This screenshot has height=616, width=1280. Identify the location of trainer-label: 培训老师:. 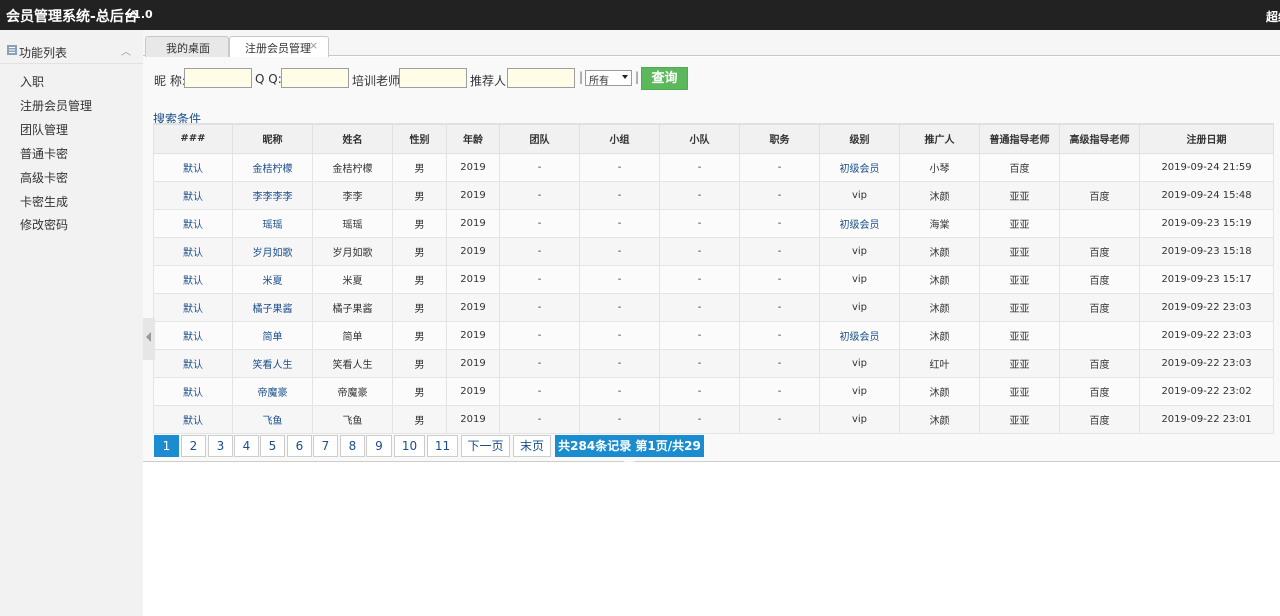
(378, 81).